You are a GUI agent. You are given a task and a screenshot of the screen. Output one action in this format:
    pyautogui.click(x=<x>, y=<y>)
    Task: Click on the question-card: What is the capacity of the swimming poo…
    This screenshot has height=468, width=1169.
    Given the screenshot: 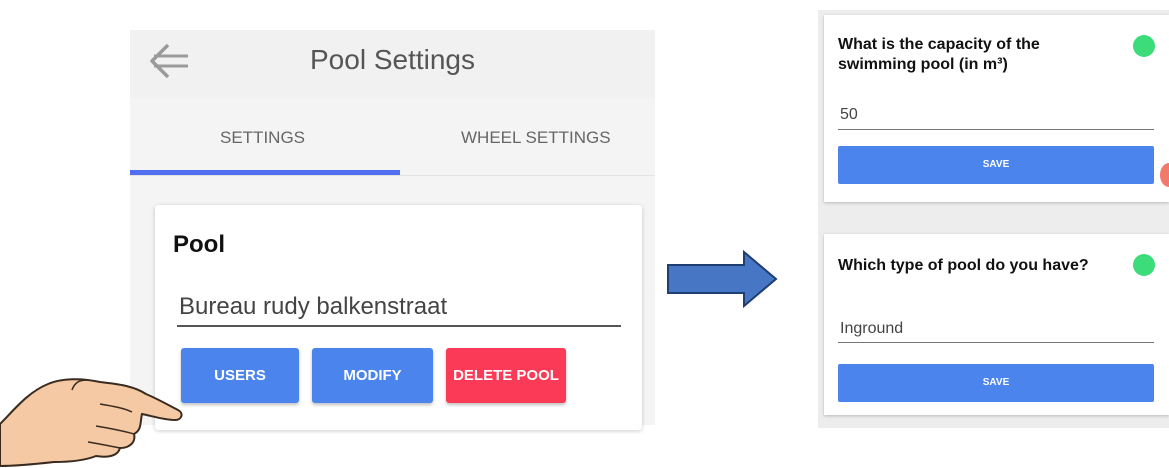 What is the action you would take?
    pyautogui.click(x=996, y=108)
    